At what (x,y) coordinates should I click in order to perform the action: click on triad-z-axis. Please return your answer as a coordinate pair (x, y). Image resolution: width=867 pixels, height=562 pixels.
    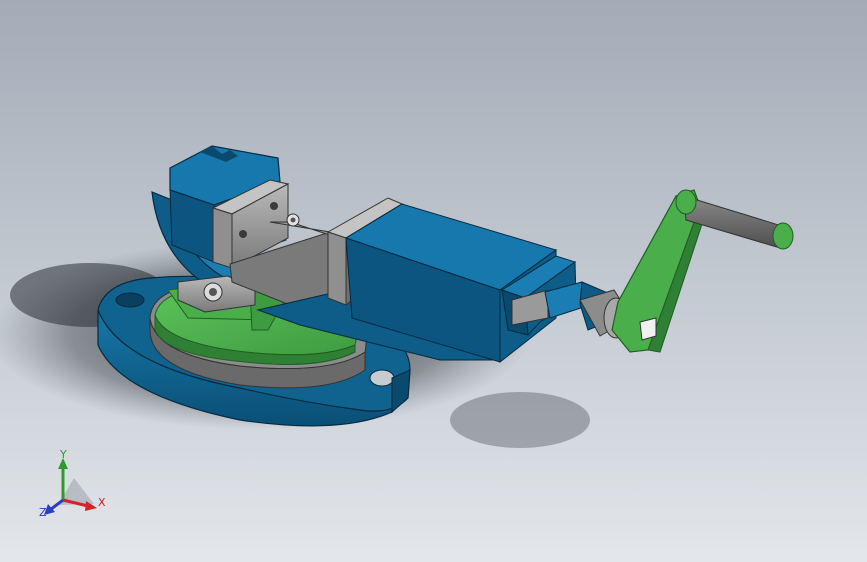
    Looking at the image, I should click on (56, 505).